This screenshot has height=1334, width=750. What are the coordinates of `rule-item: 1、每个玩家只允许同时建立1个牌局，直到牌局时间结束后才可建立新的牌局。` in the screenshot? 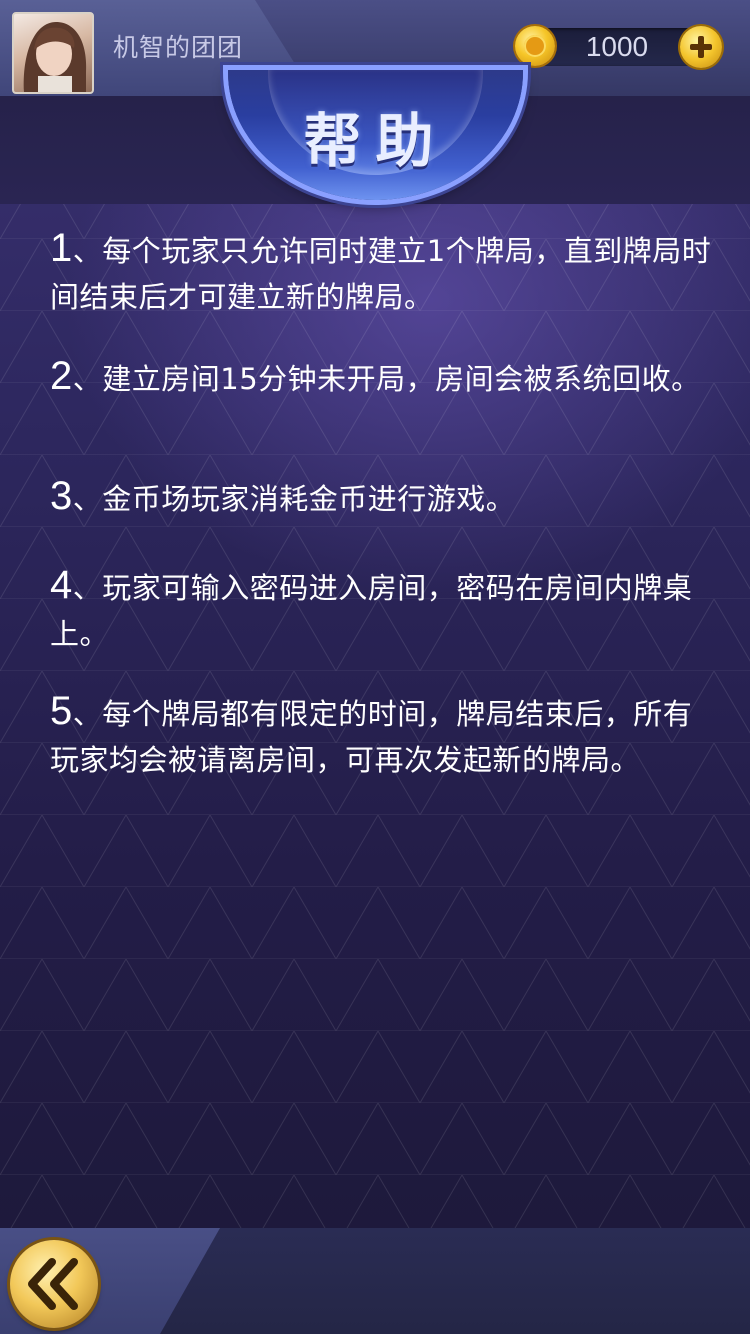 It's located at (385, 272).